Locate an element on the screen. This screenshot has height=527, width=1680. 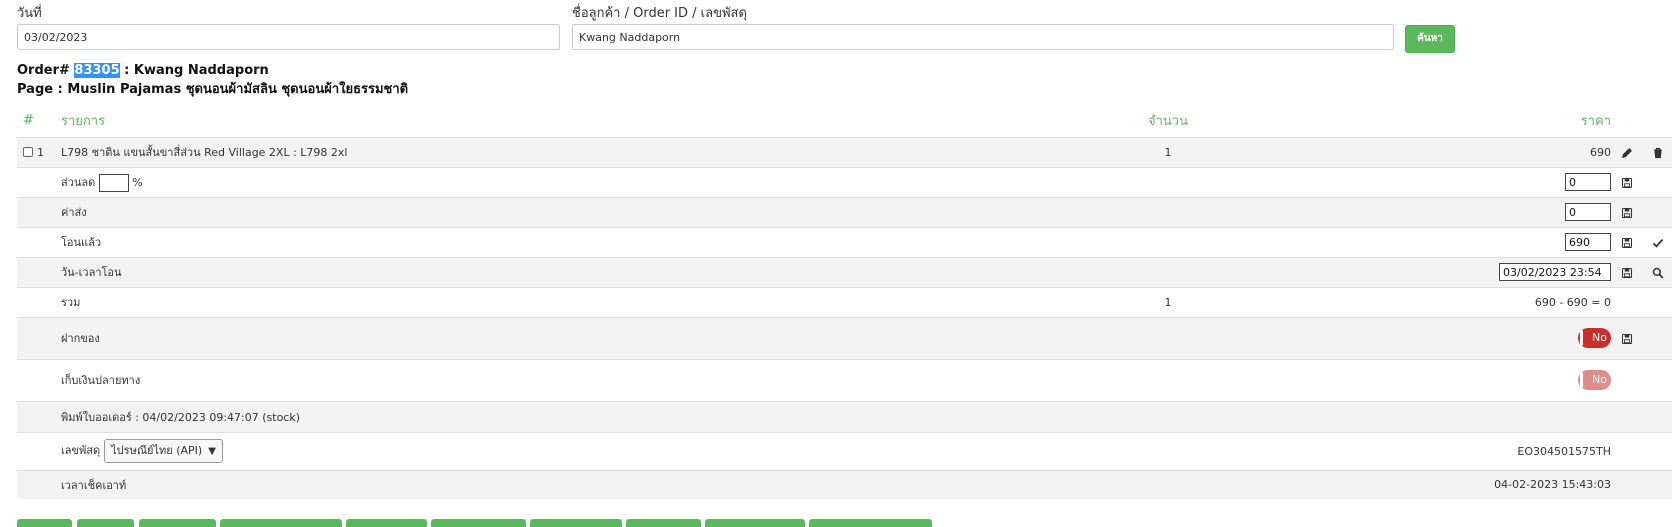
total-label: รวม is located at coordinates (592, 301).